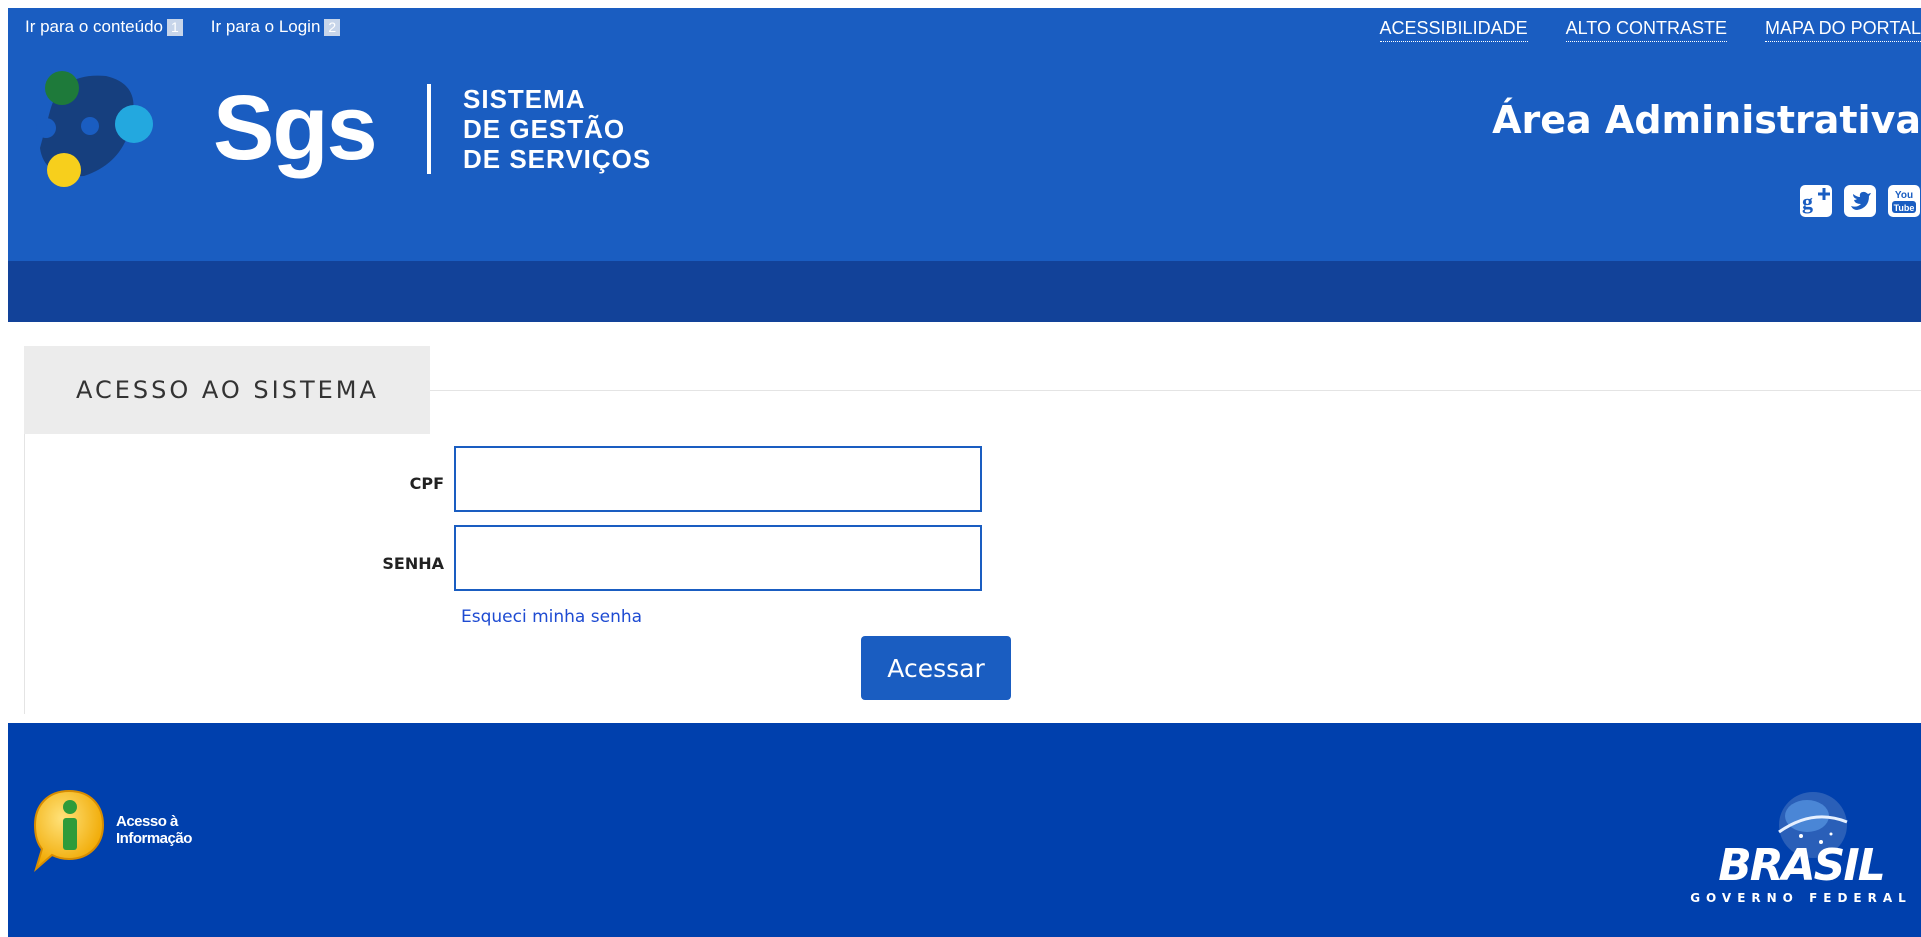 The width and height of the screenshot is (1921, 937). I want to click on information-icon, so click(69, 831).